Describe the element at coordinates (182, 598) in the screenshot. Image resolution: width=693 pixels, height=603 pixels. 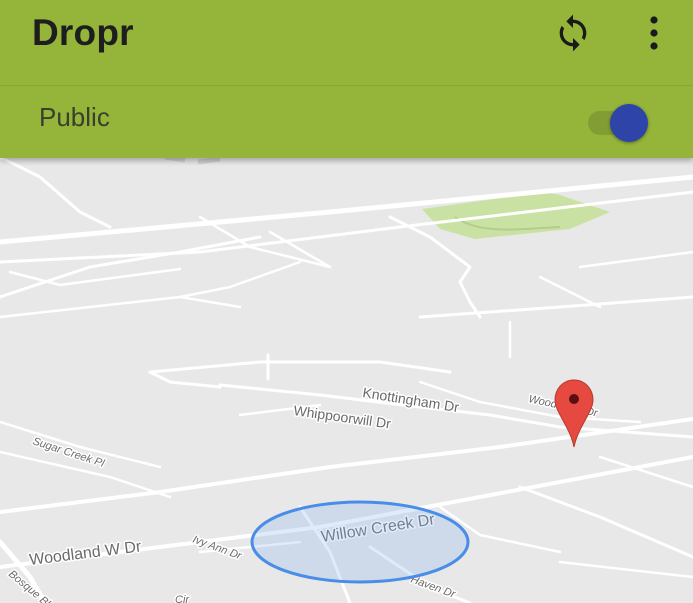
I see `street-label-cir: Cir` at that location.